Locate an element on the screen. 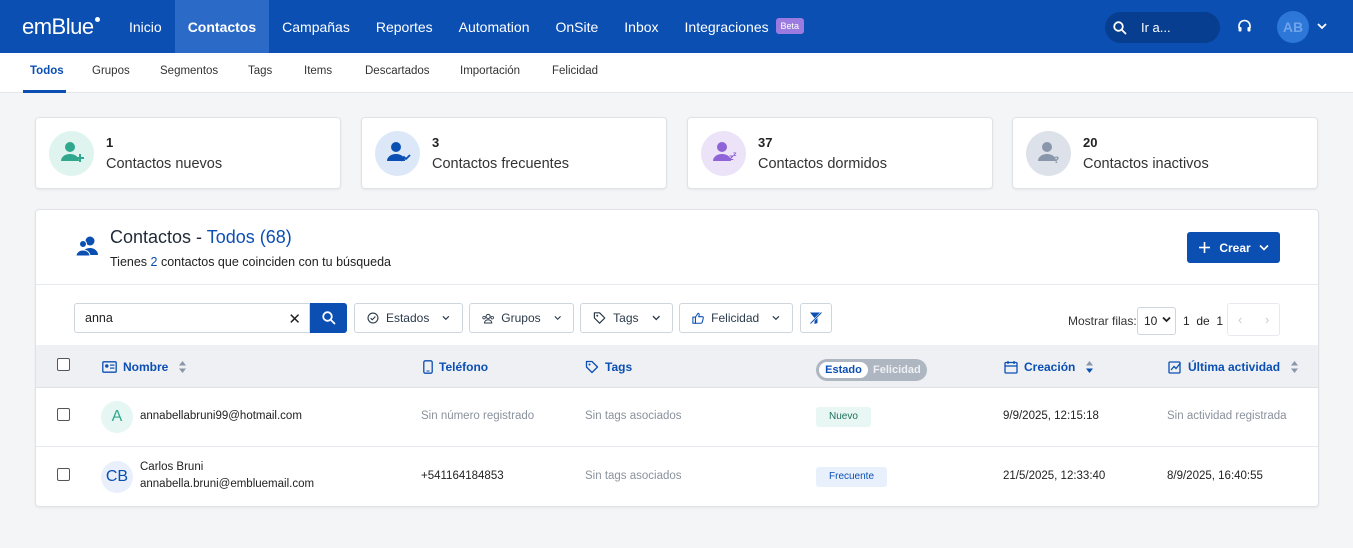  phone-icon is located at coordinates (428, 367).